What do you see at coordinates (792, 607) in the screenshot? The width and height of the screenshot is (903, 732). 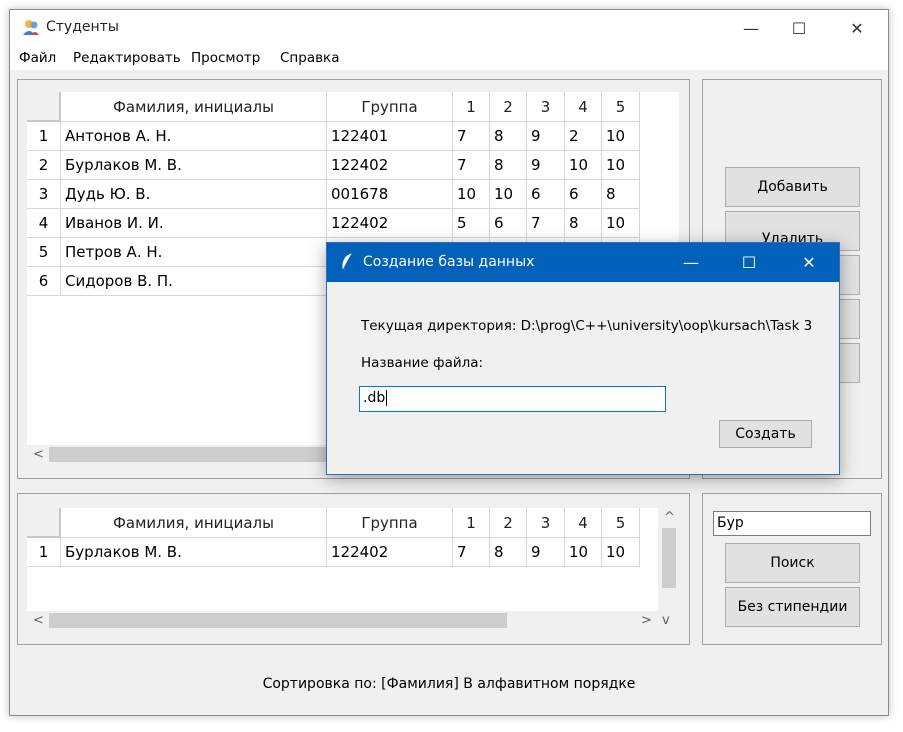 I see `no-scholarship-button: Без стипендии` at bounding box center [792, 607].